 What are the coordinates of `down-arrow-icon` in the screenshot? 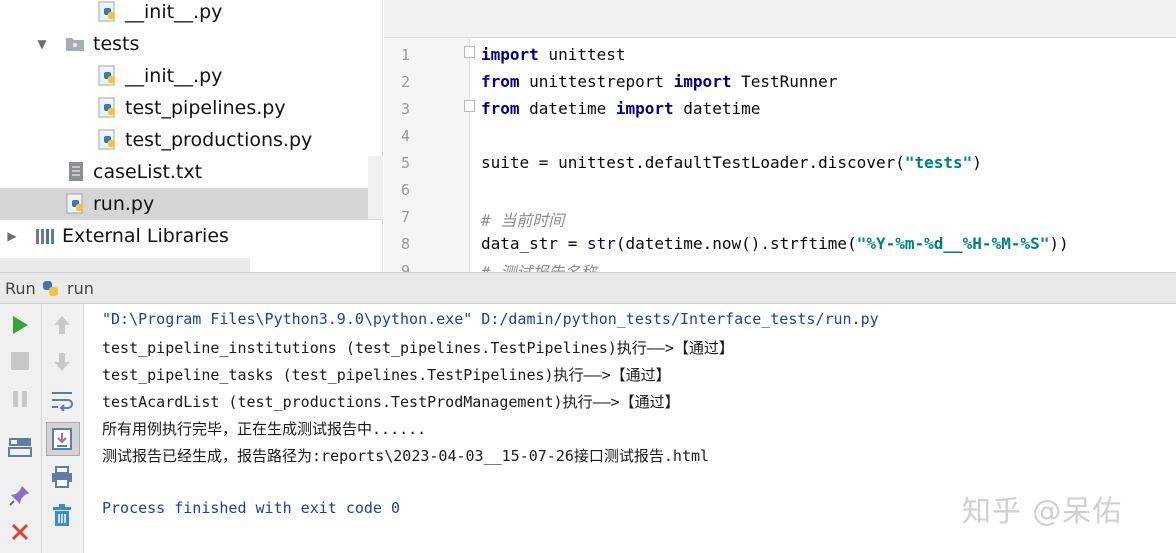 It's located at (62, 362).